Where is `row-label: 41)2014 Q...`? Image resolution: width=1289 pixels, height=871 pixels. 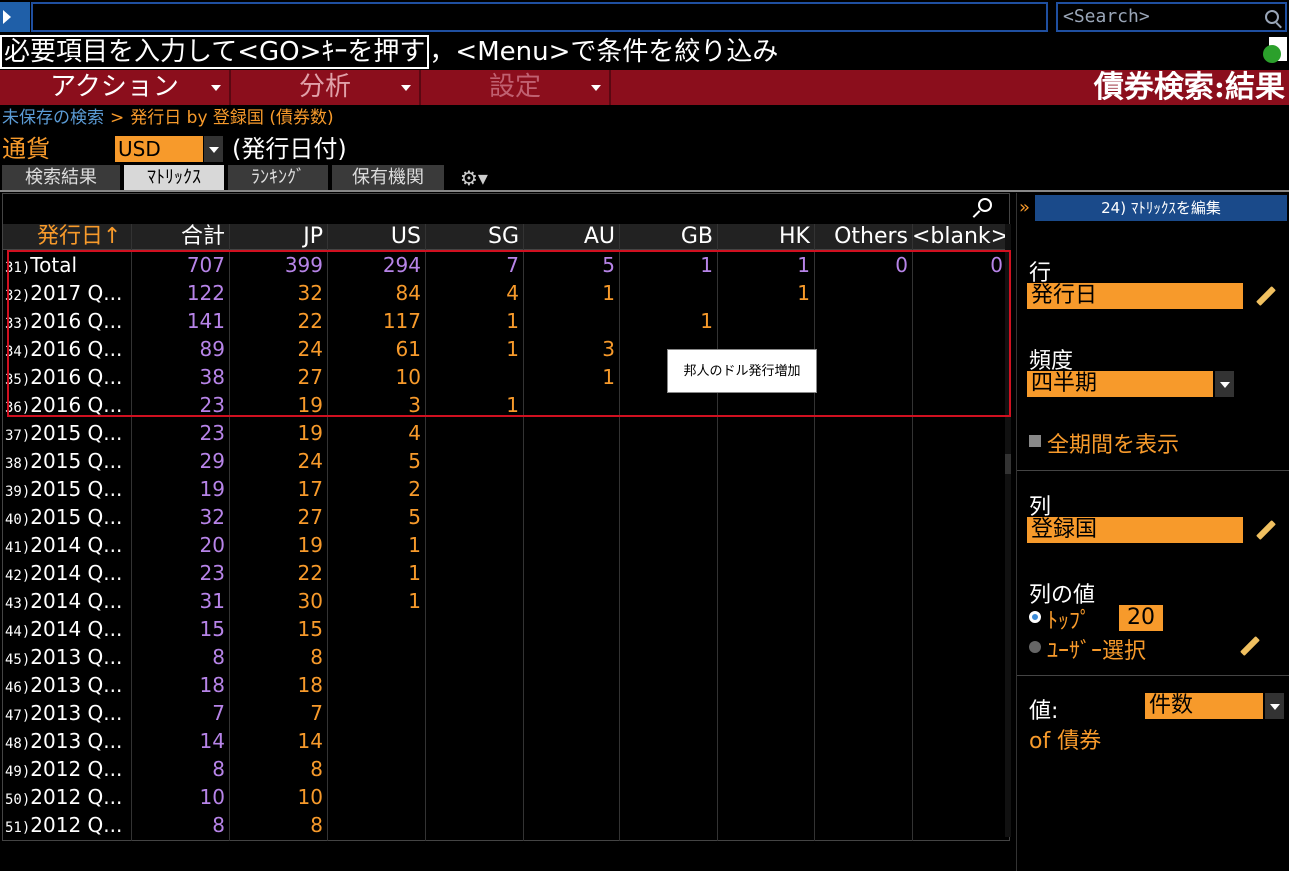 row-label: 41)2014 Q... is located at coordinates (67, 545).